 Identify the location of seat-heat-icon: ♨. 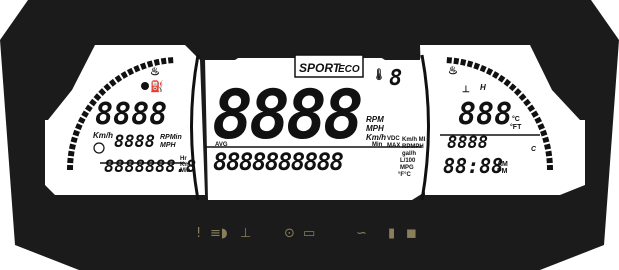
(155, 72).